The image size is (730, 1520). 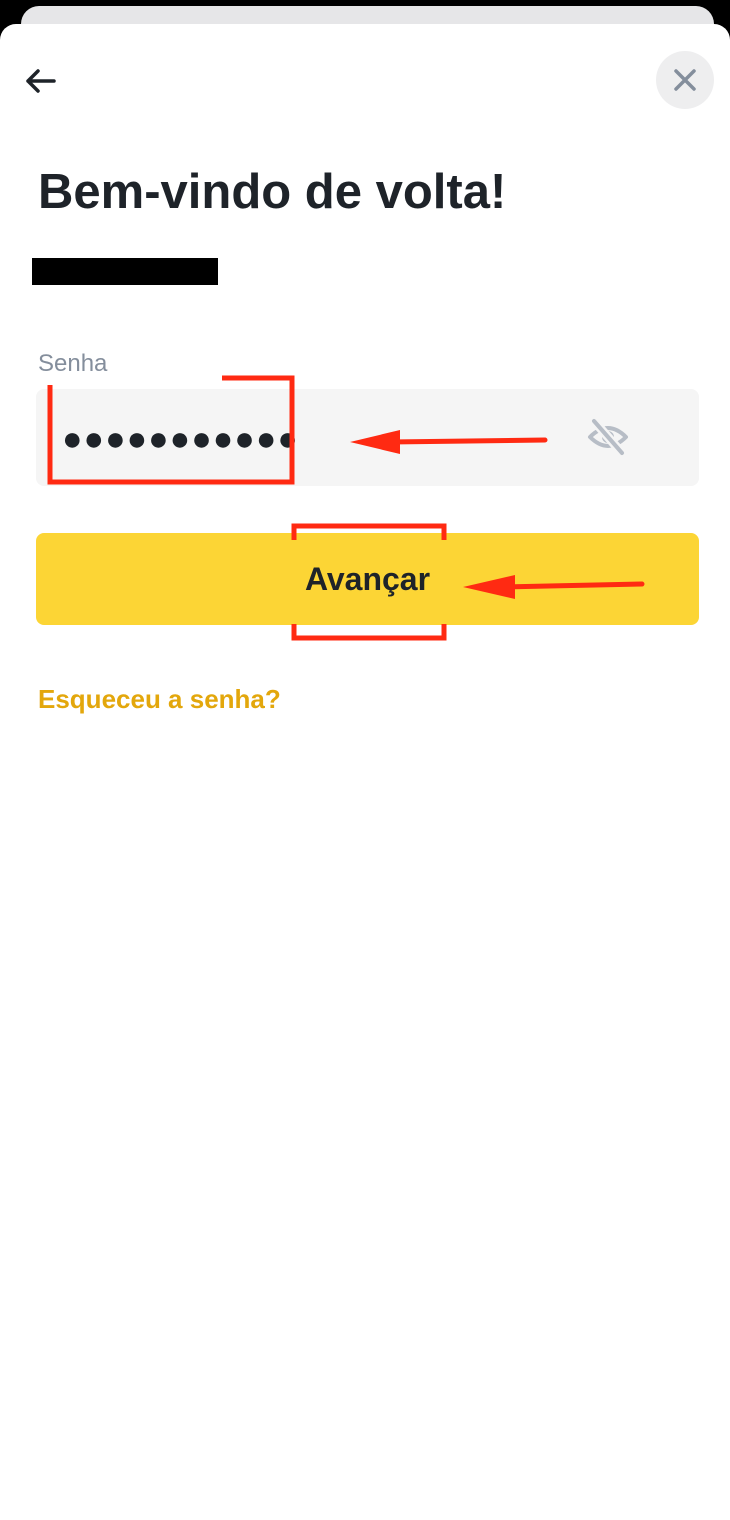 I want to click on page-title: Bem-vindo de volta!, so click(x=272, y=192).